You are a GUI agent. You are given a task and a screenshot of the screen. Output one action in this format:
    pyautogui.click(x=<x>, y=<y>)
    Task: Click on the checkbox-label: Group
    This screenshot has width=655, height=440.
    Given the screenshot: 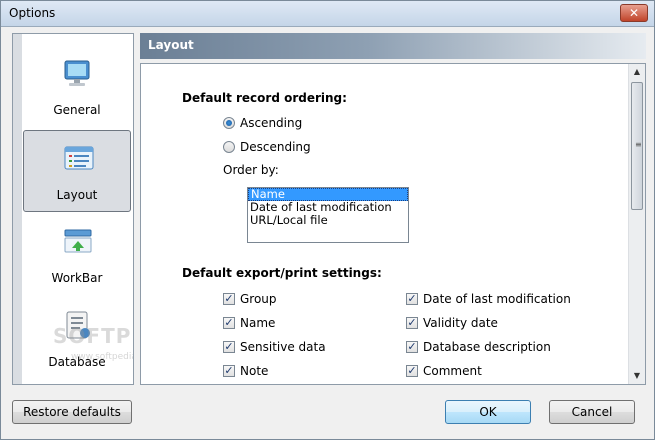 What is the action you would take?
    pyautogui.click(x=258, y=299)
    